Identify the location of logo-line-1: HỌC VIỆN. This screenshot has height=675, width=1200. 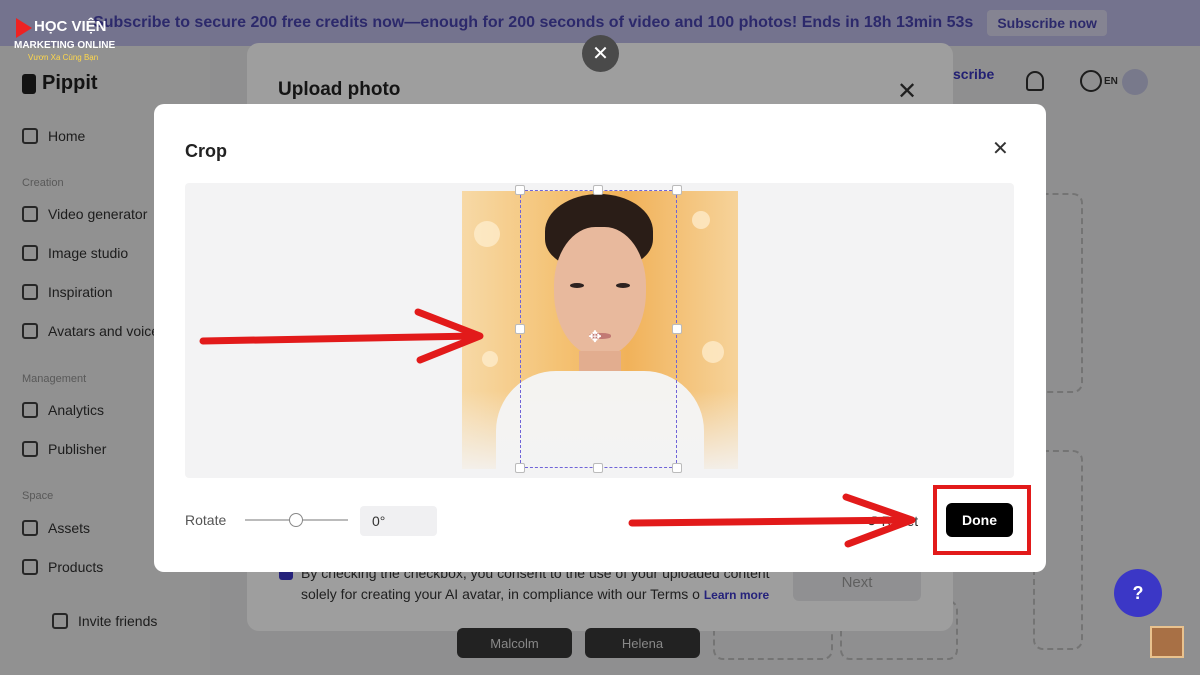
(70, 26).